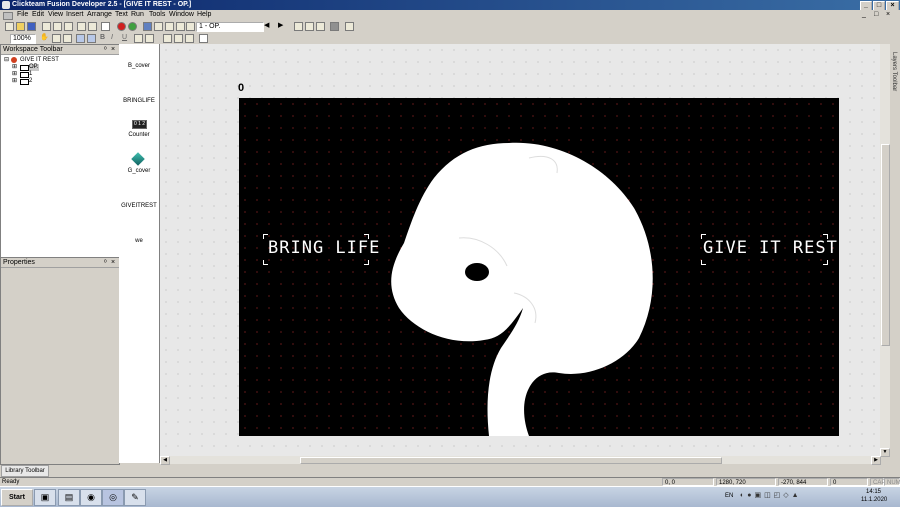 The image size is (900, 507). I want to click on help-icon, so click(105, 26).